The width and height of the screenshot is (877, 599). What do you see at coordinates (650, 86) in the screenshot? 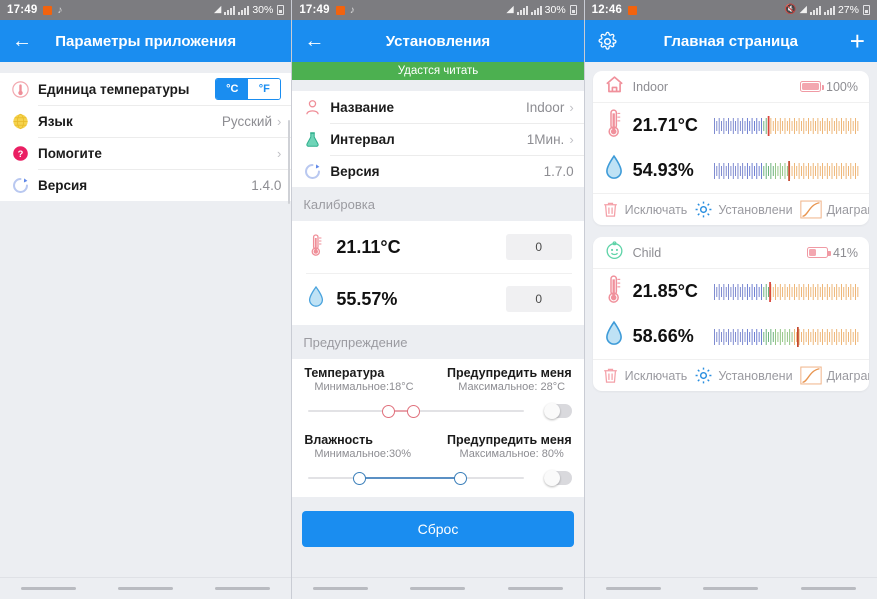
I see `sensor-name: Indoor` at bounding box center [650, 86].